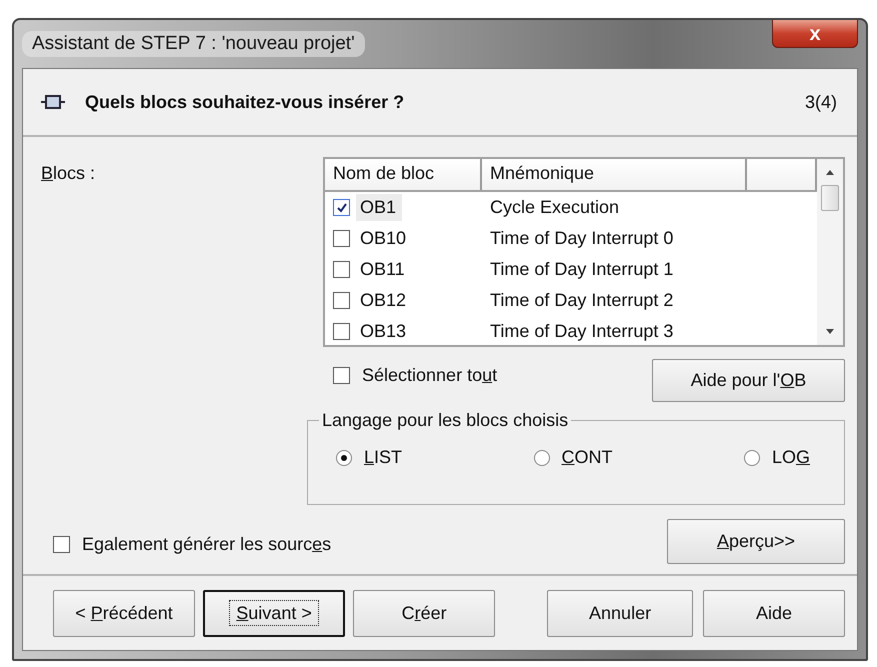 The image size is (877, 667). I want to click on preview-button: Aperçu>>, so click(756, 541).